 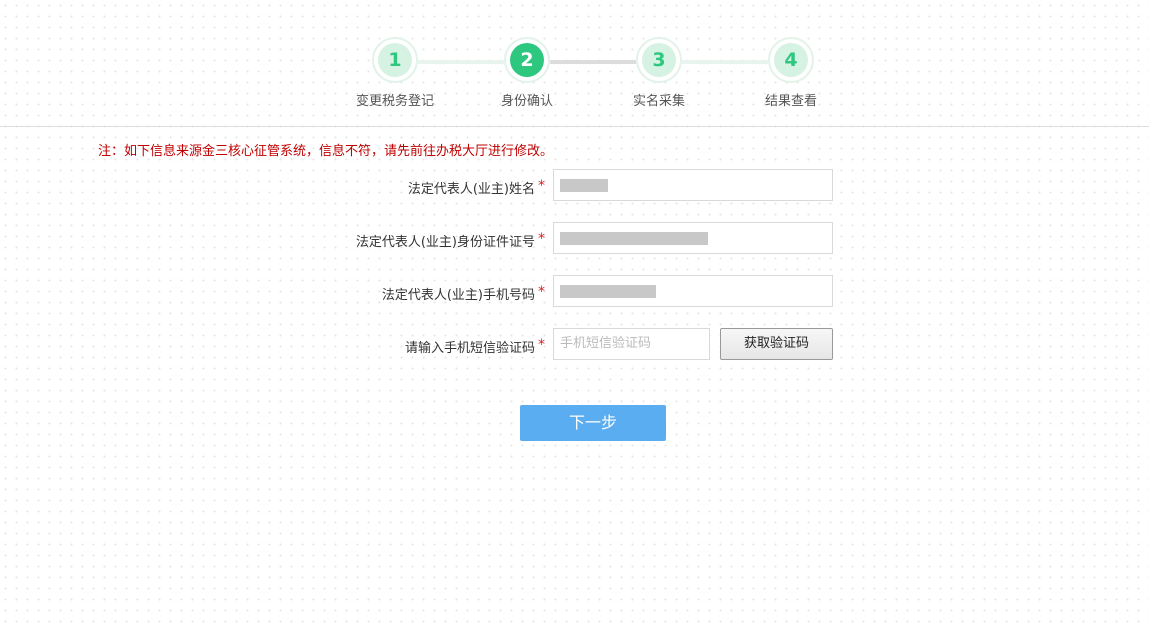 What do you see at coordinates (693, 185) in the screenshot?
I see `name-field` at bounding box center [693, 185].